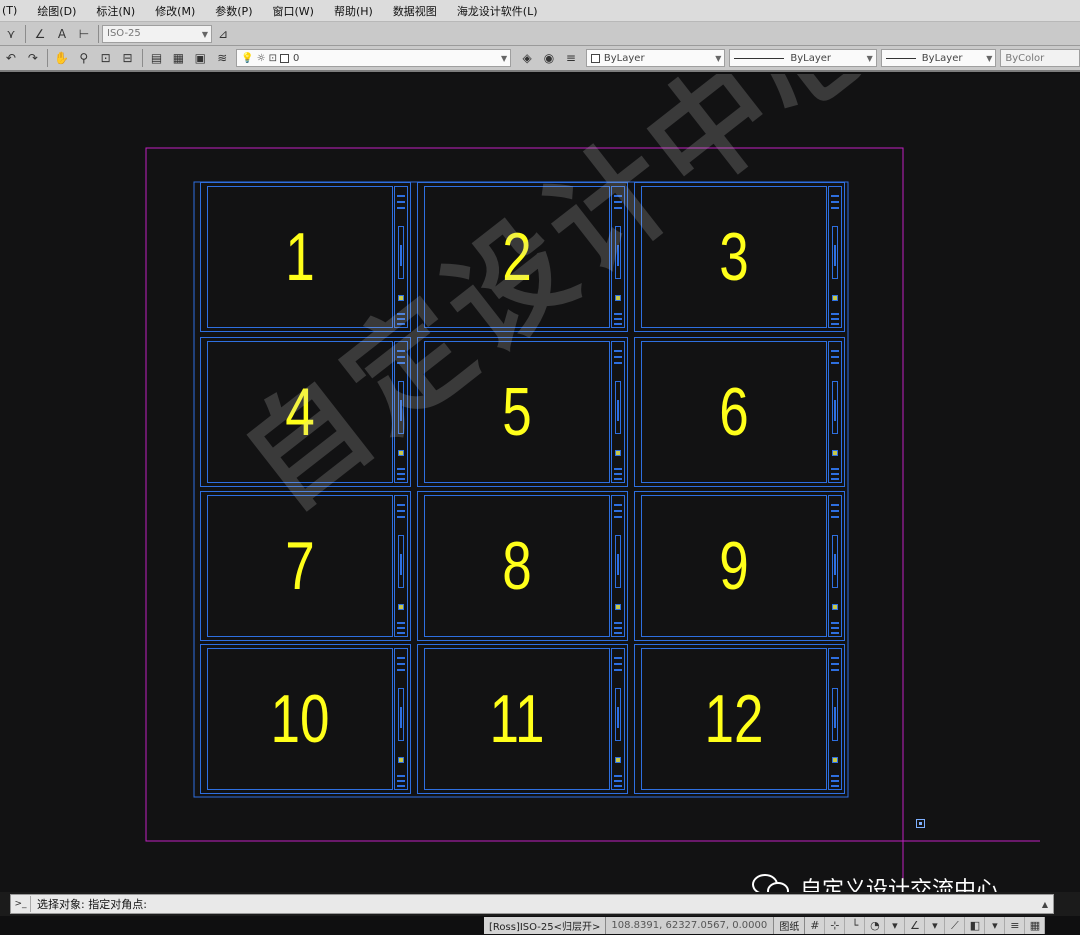 The width and height of the screenshot is (1080, 935). I want to click on lightbulb-icon: 💡, so click(247, 58).